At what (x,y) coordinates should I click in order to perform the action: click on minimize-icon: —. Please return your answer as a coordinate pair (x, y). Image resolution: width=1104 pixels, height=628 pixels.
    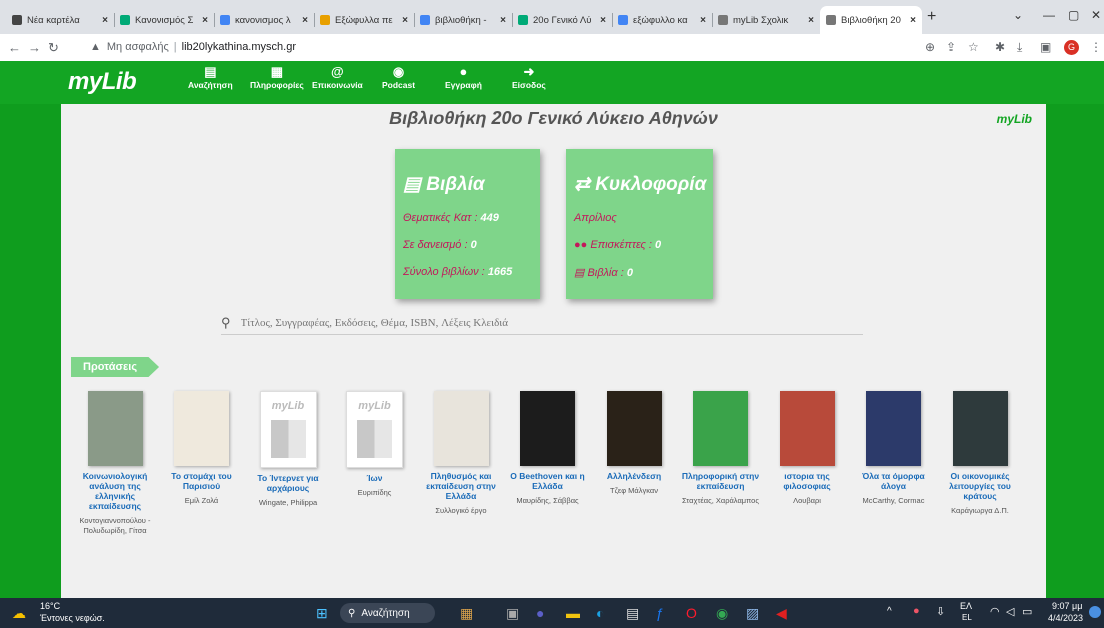
    Looking at the image, I should click on (1049, 15).